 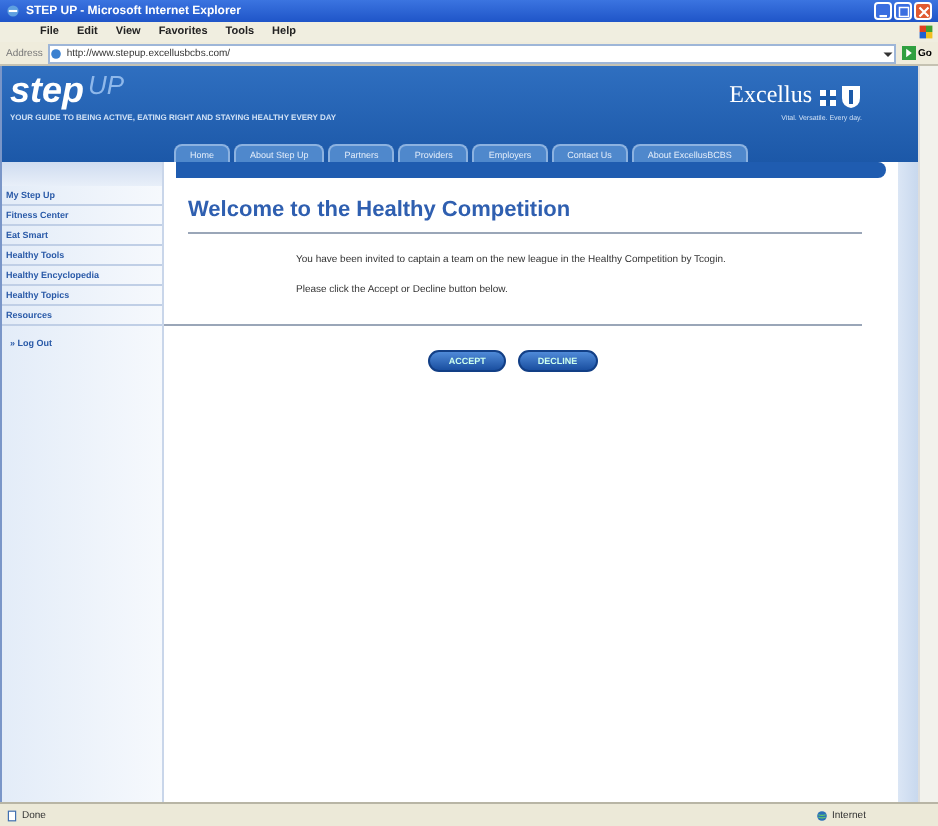 I want to click on maximize-icon, so click(x=903, y=11).